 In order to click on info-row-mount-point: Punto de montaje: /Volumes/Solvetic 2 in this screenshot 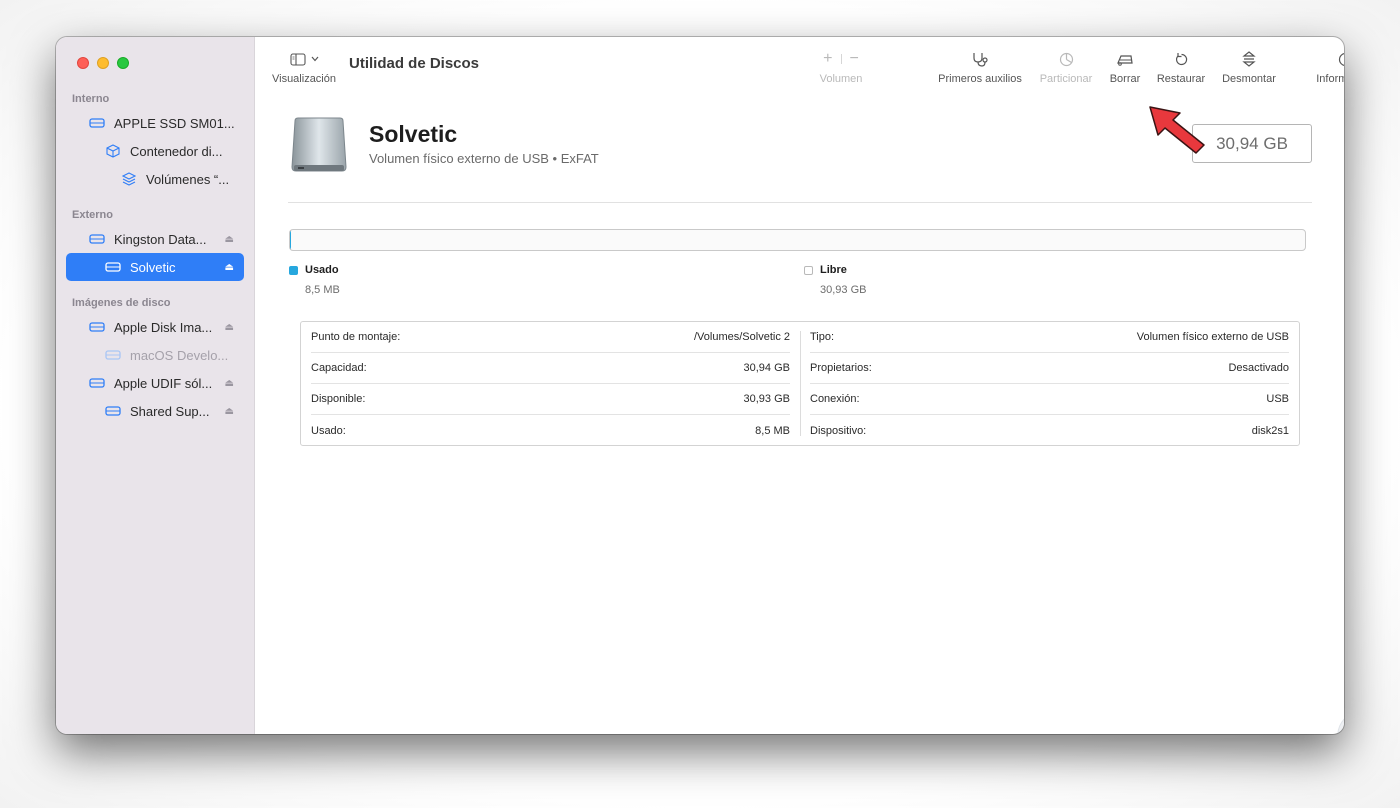, I will do `click(550, 337)`.